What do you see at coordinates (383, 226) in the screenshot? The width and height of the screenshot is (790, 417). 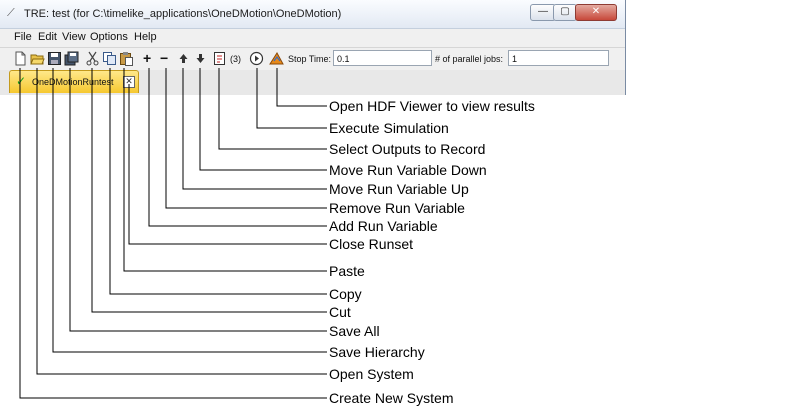 I see `annotation-add-variable: Add Run Variable` at bounding box center [383, 226].